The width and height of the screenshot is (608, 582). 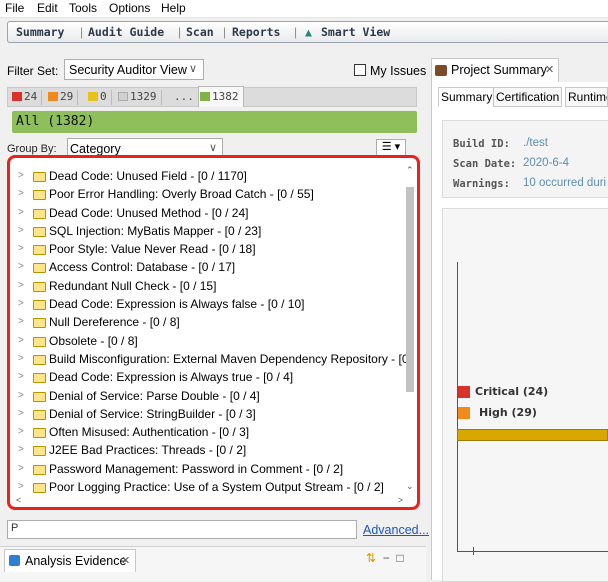 I want to click on tab-project-summary: Project Summary ✕, so click(x=495, y=70).